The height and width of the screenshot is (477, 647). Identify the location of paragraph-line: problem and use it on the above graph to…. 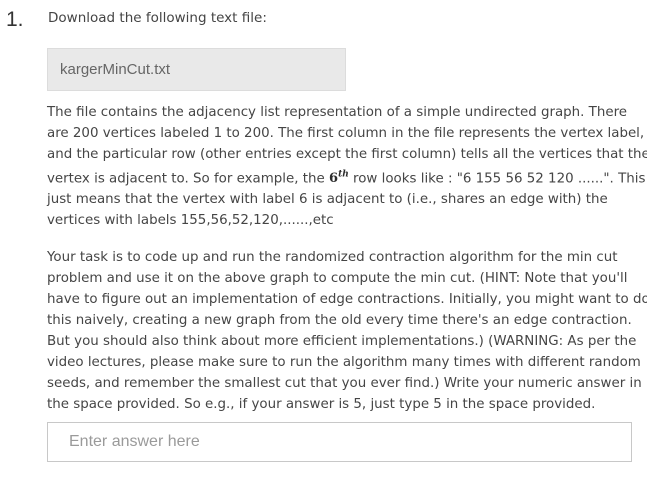
(337, 278).